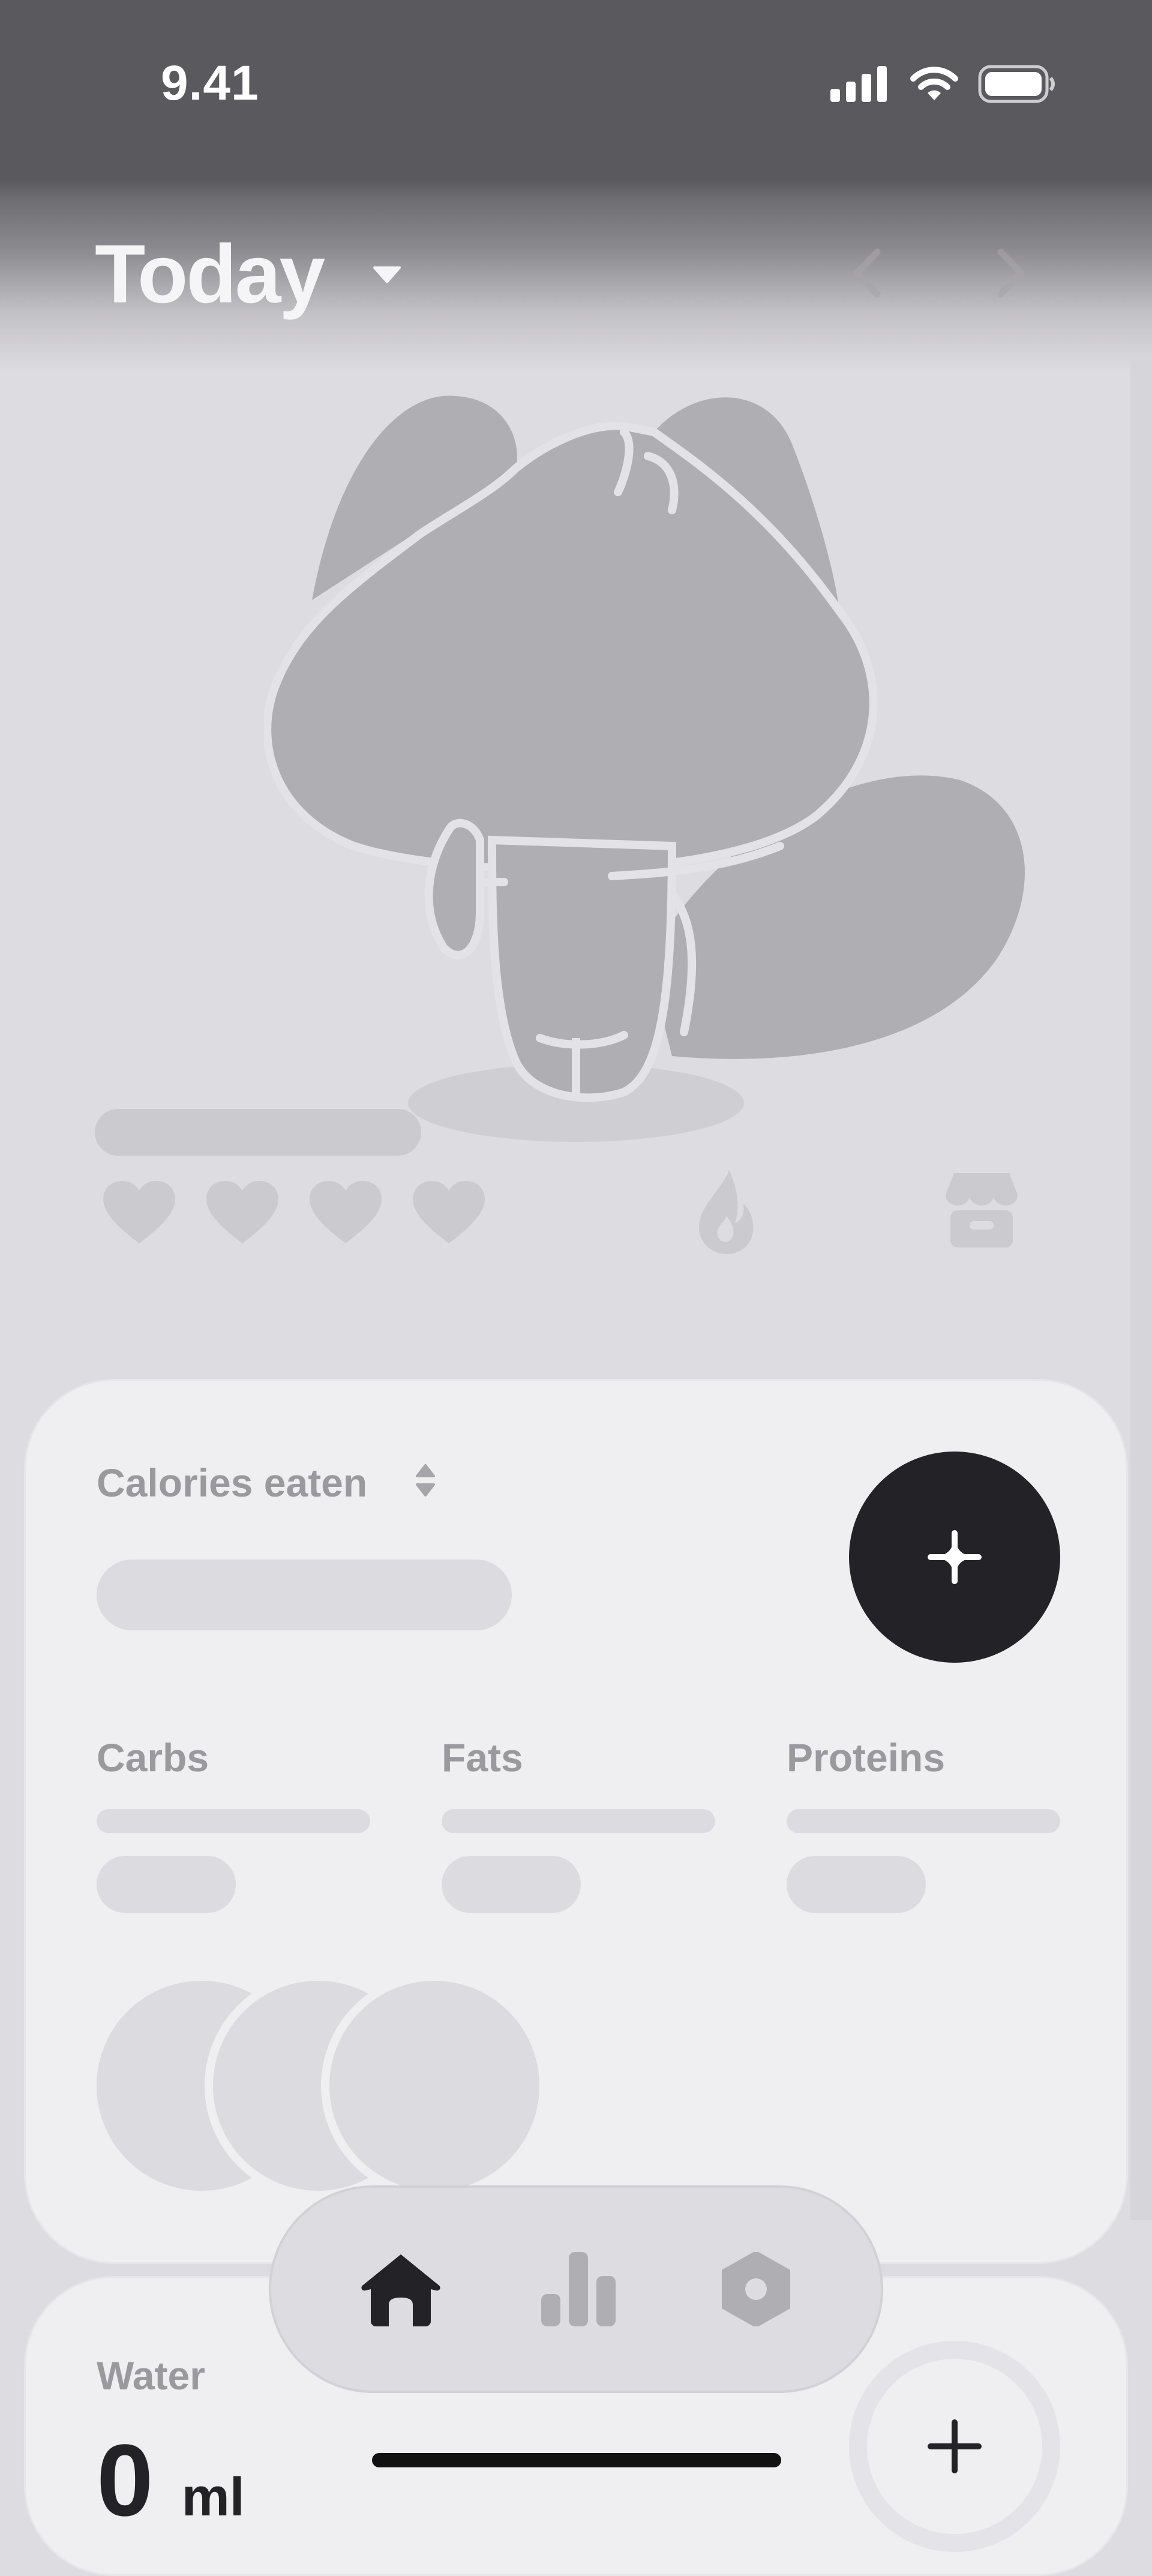  I want to click on bar-chart-icon, so click(578, 2289).